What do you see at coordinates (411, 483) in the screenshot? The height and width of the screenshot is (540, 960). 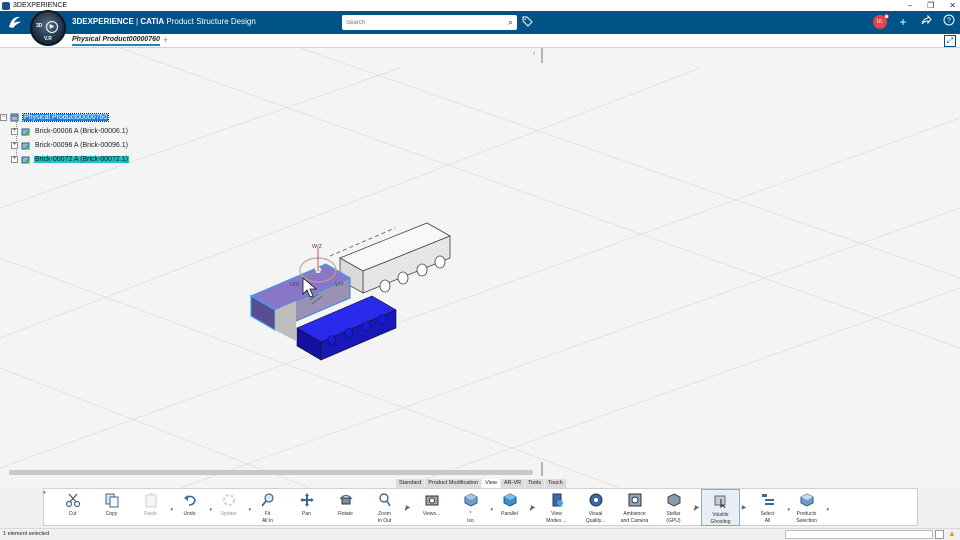 I see `tab-standard: Standard` at bounding box center [411, 483].